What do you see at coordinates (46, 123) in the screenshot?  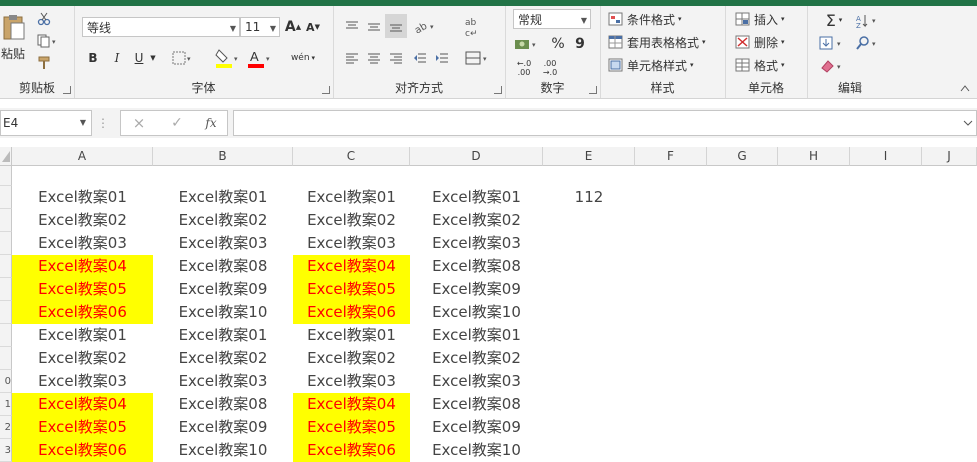 I see `name-box: E4 ▼` at bounding box center [46, 123].